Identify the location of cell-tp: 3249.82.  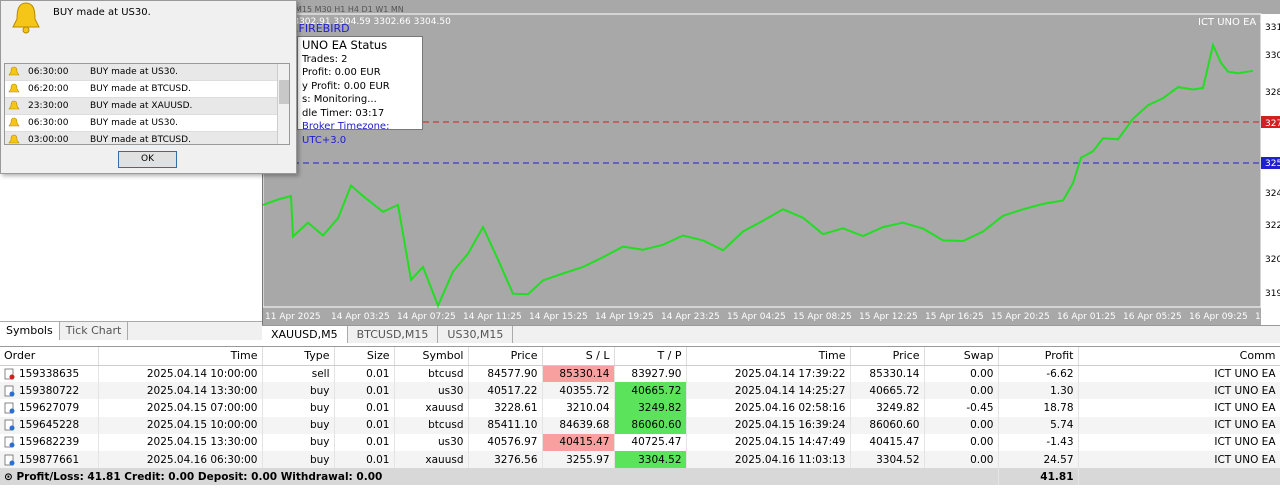
(650, 408).